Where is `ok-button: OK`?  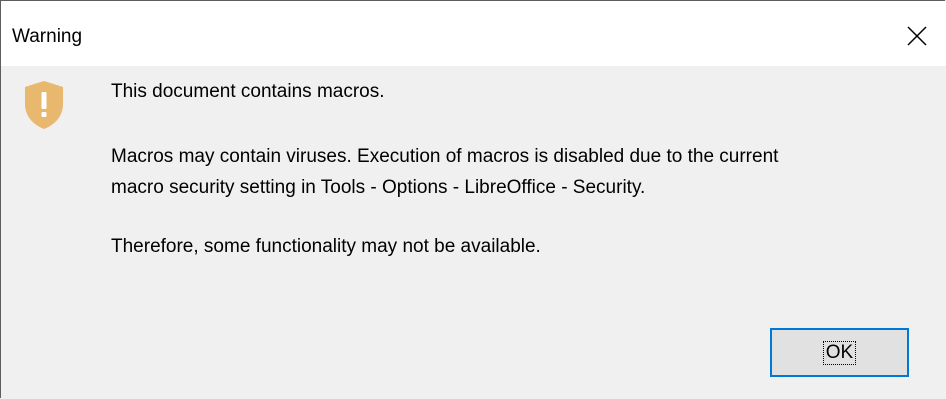 ok-button: OK is located at coordinates (839, 352).